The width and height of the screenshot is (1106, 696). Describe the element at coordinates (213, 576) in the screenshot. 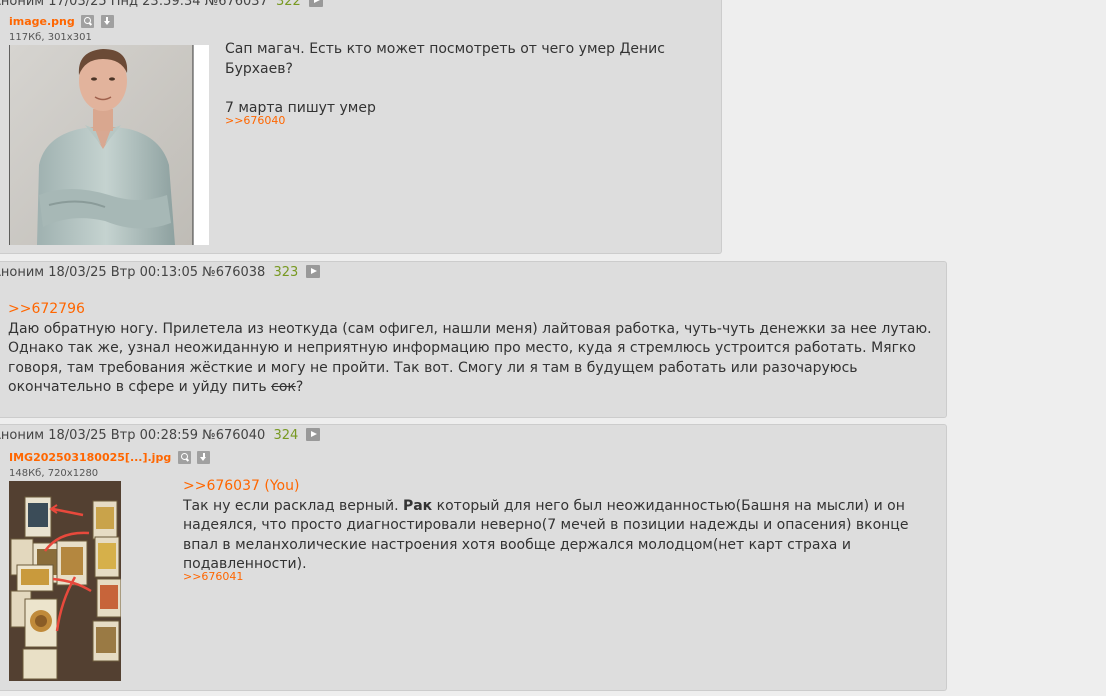

I see `reply-link: >>676041` at that location.